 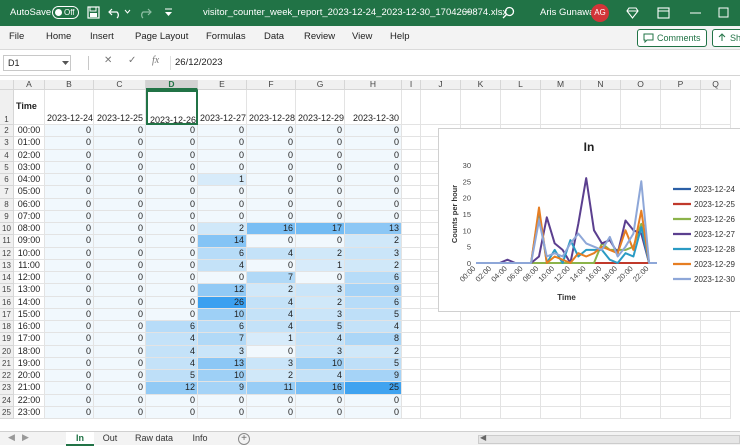 What do you see at coordinates (362, 36) in the screenshot?
I see `menu-view: View` at bounding box center [362, 36].